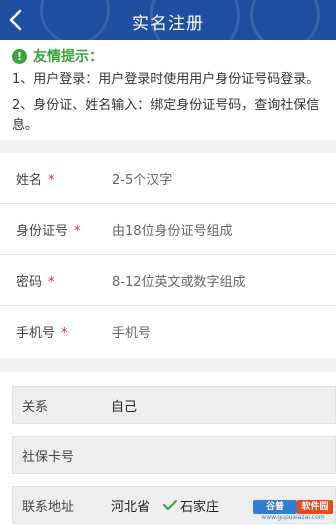 The image size is (336, 525). I want to click on name-input: 2-5个汉字, so click(142, 178).